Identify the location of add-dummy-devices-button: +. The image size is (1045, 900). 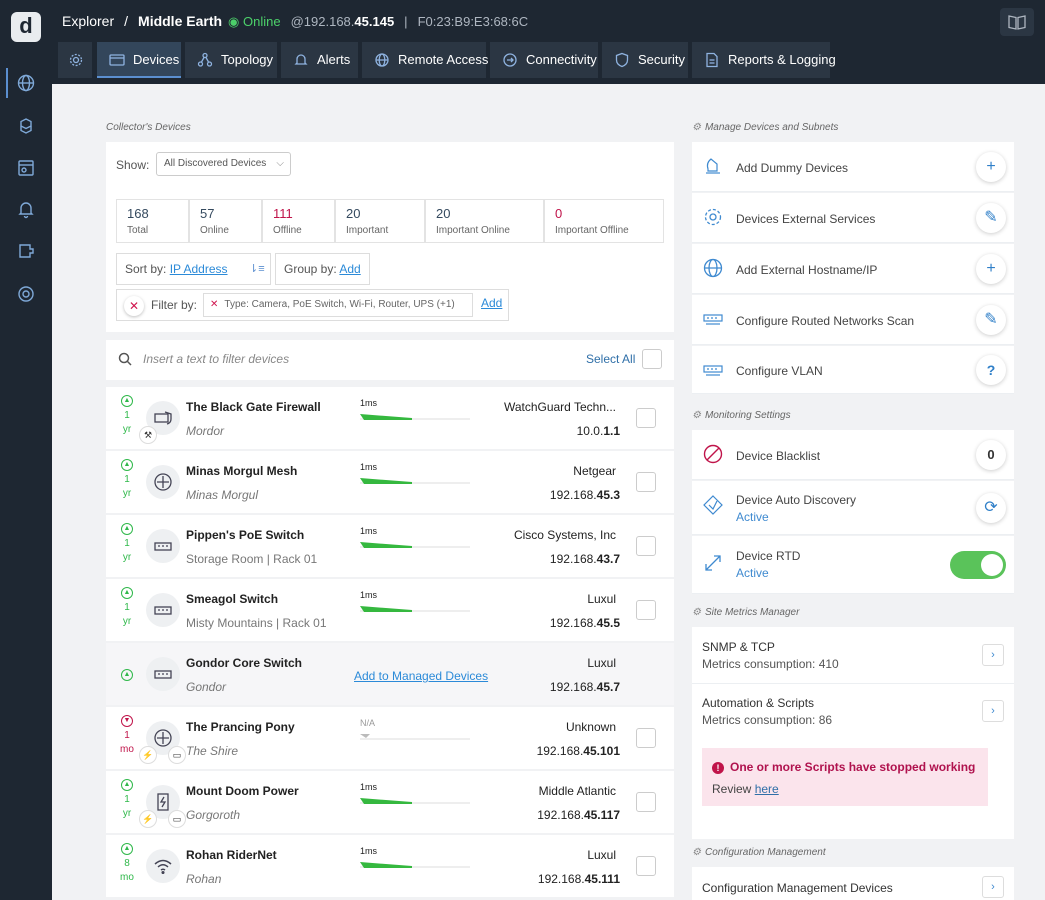
(991, 167).